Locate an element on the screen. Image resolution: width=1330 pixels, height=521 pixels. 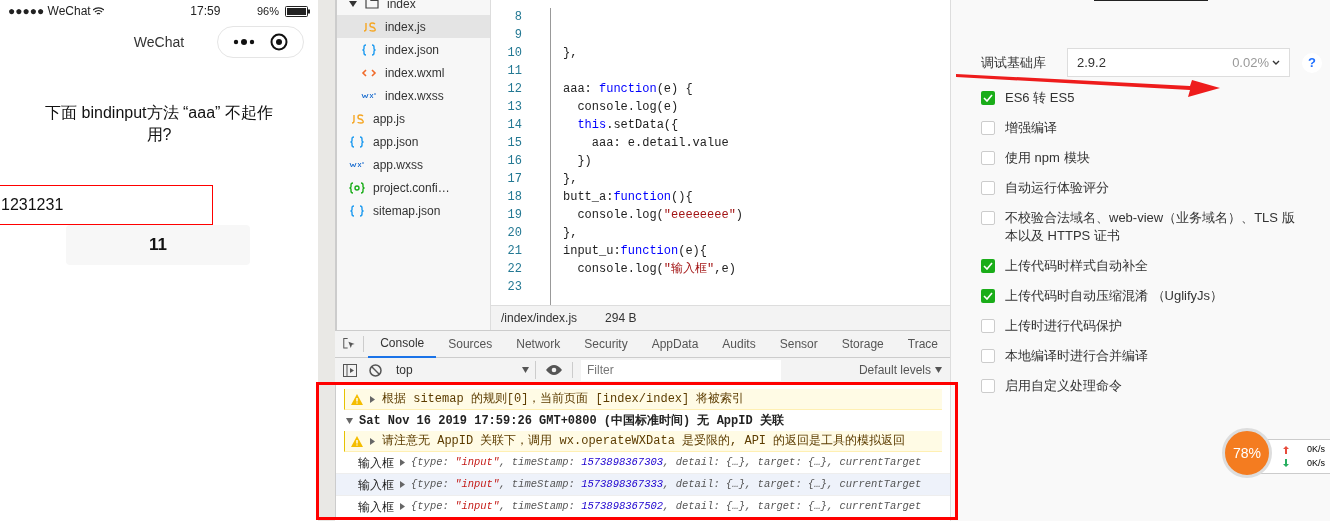
devtools-tab: AppData is located at coordinates (675, 344).